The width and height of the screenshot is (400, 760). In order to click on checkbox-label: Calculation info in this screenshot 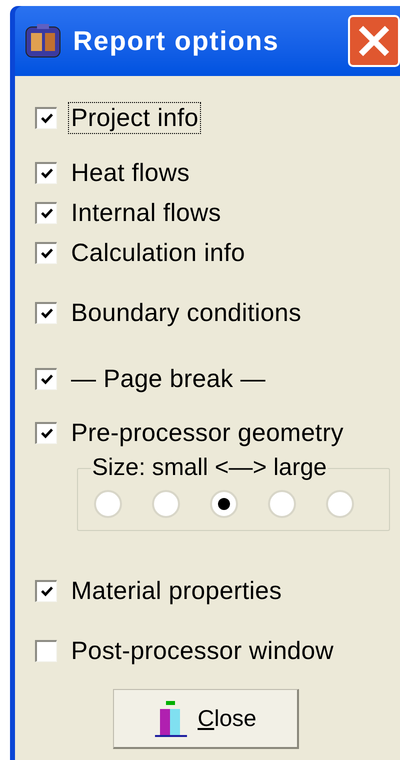, I will do `click(158, 253)`.